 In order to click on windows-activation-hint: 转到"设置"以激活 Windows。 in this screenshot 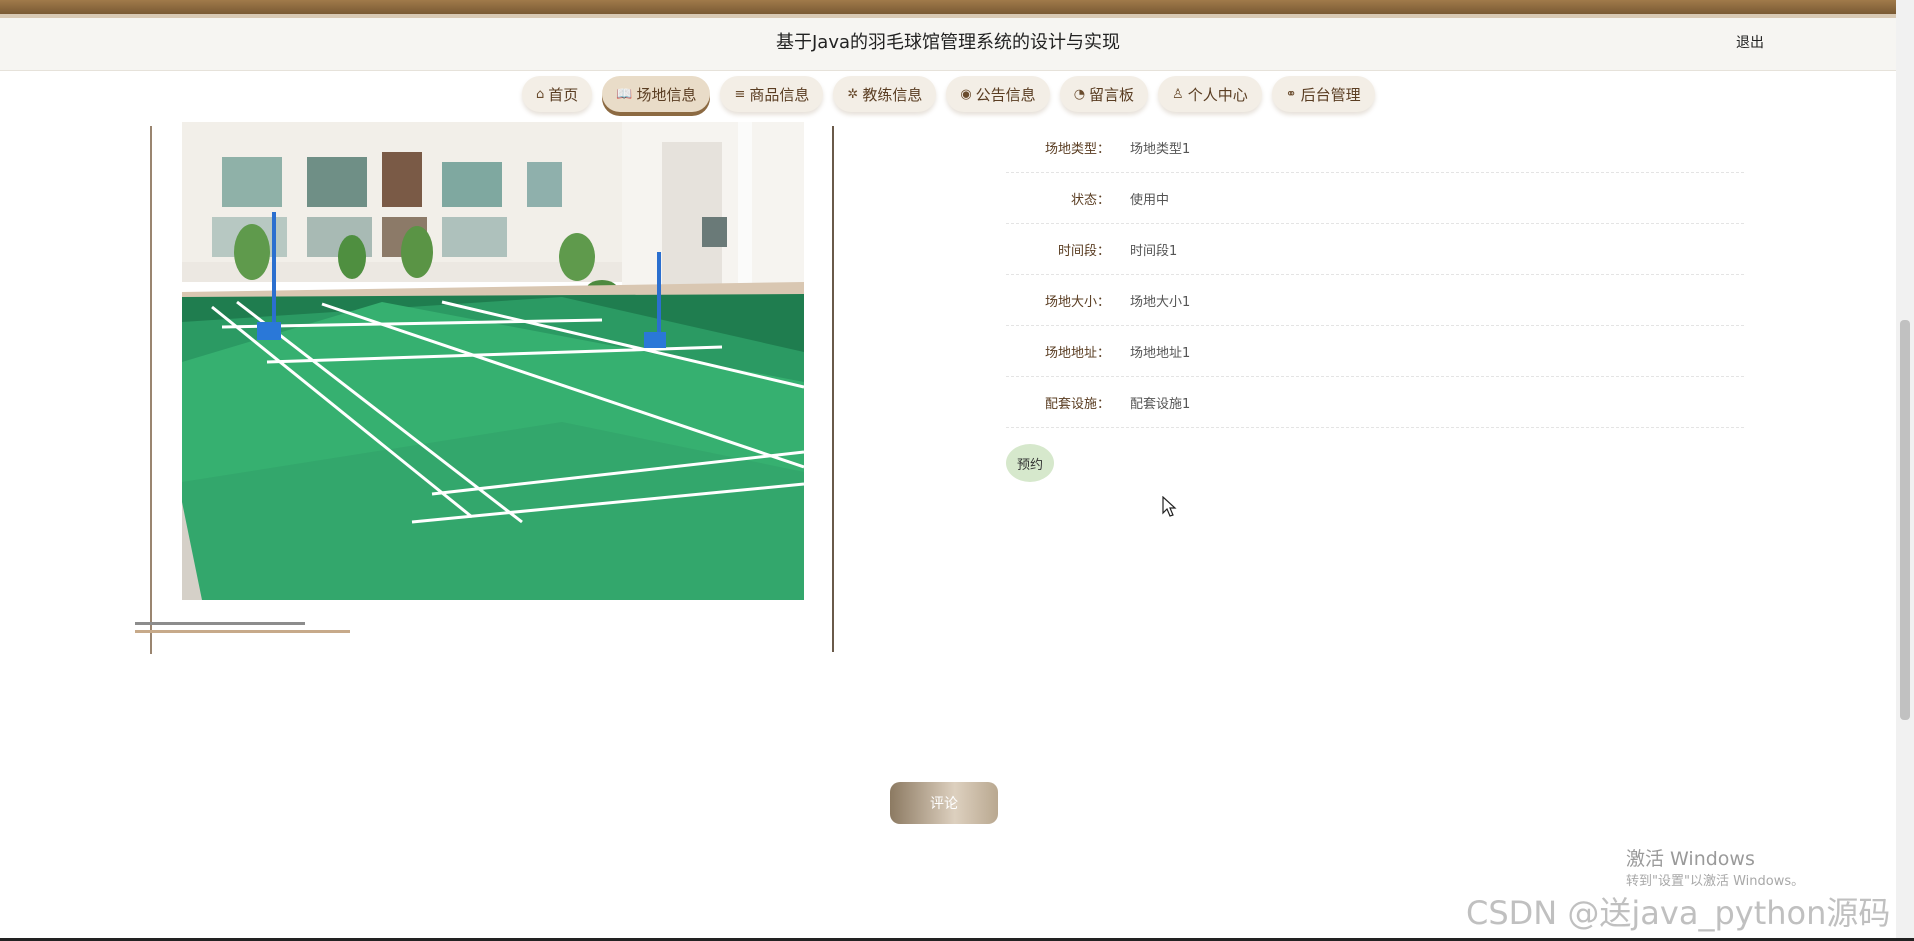, I will do `click(1715, 881)`.